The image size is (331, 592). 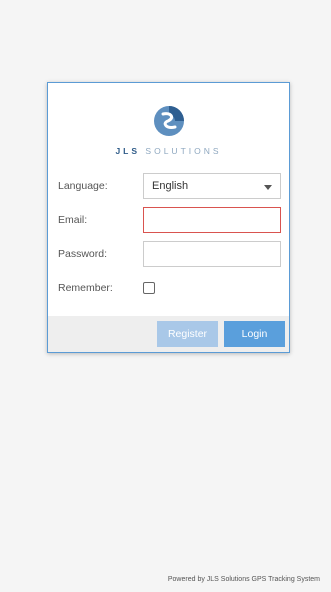 I want to click on password-field, so click(x=212, y=254).